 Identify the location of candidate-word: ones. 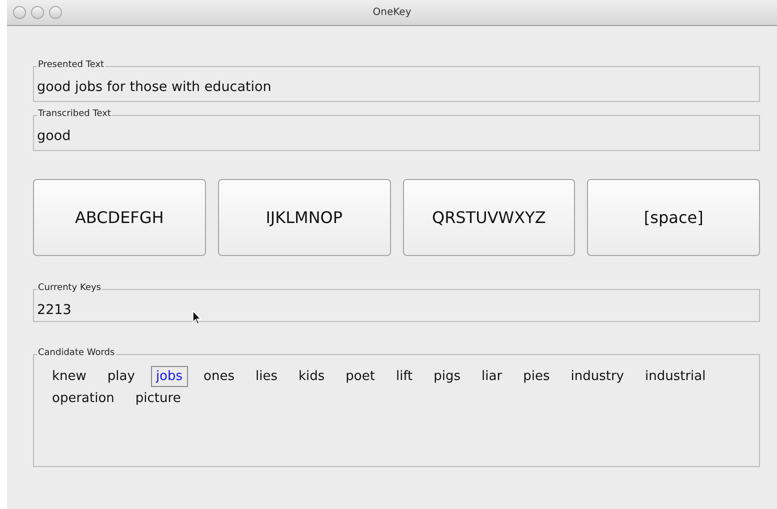
(219, 376).